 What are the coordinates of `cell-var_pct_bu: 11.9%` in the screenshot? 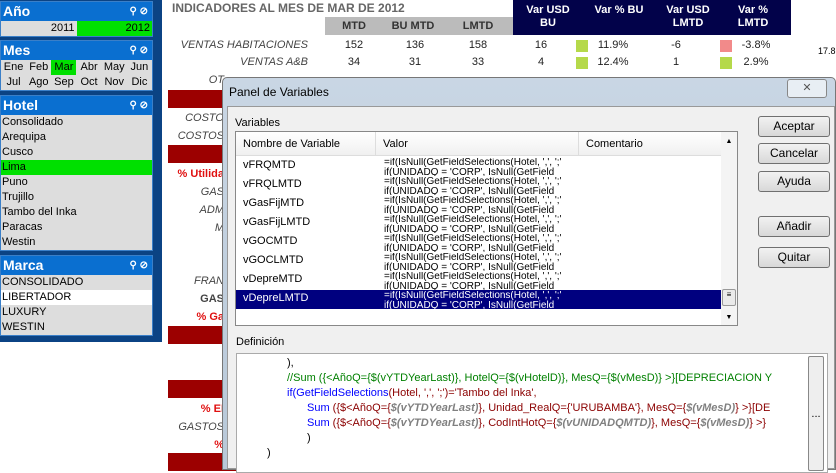 It's located at (613, 45).